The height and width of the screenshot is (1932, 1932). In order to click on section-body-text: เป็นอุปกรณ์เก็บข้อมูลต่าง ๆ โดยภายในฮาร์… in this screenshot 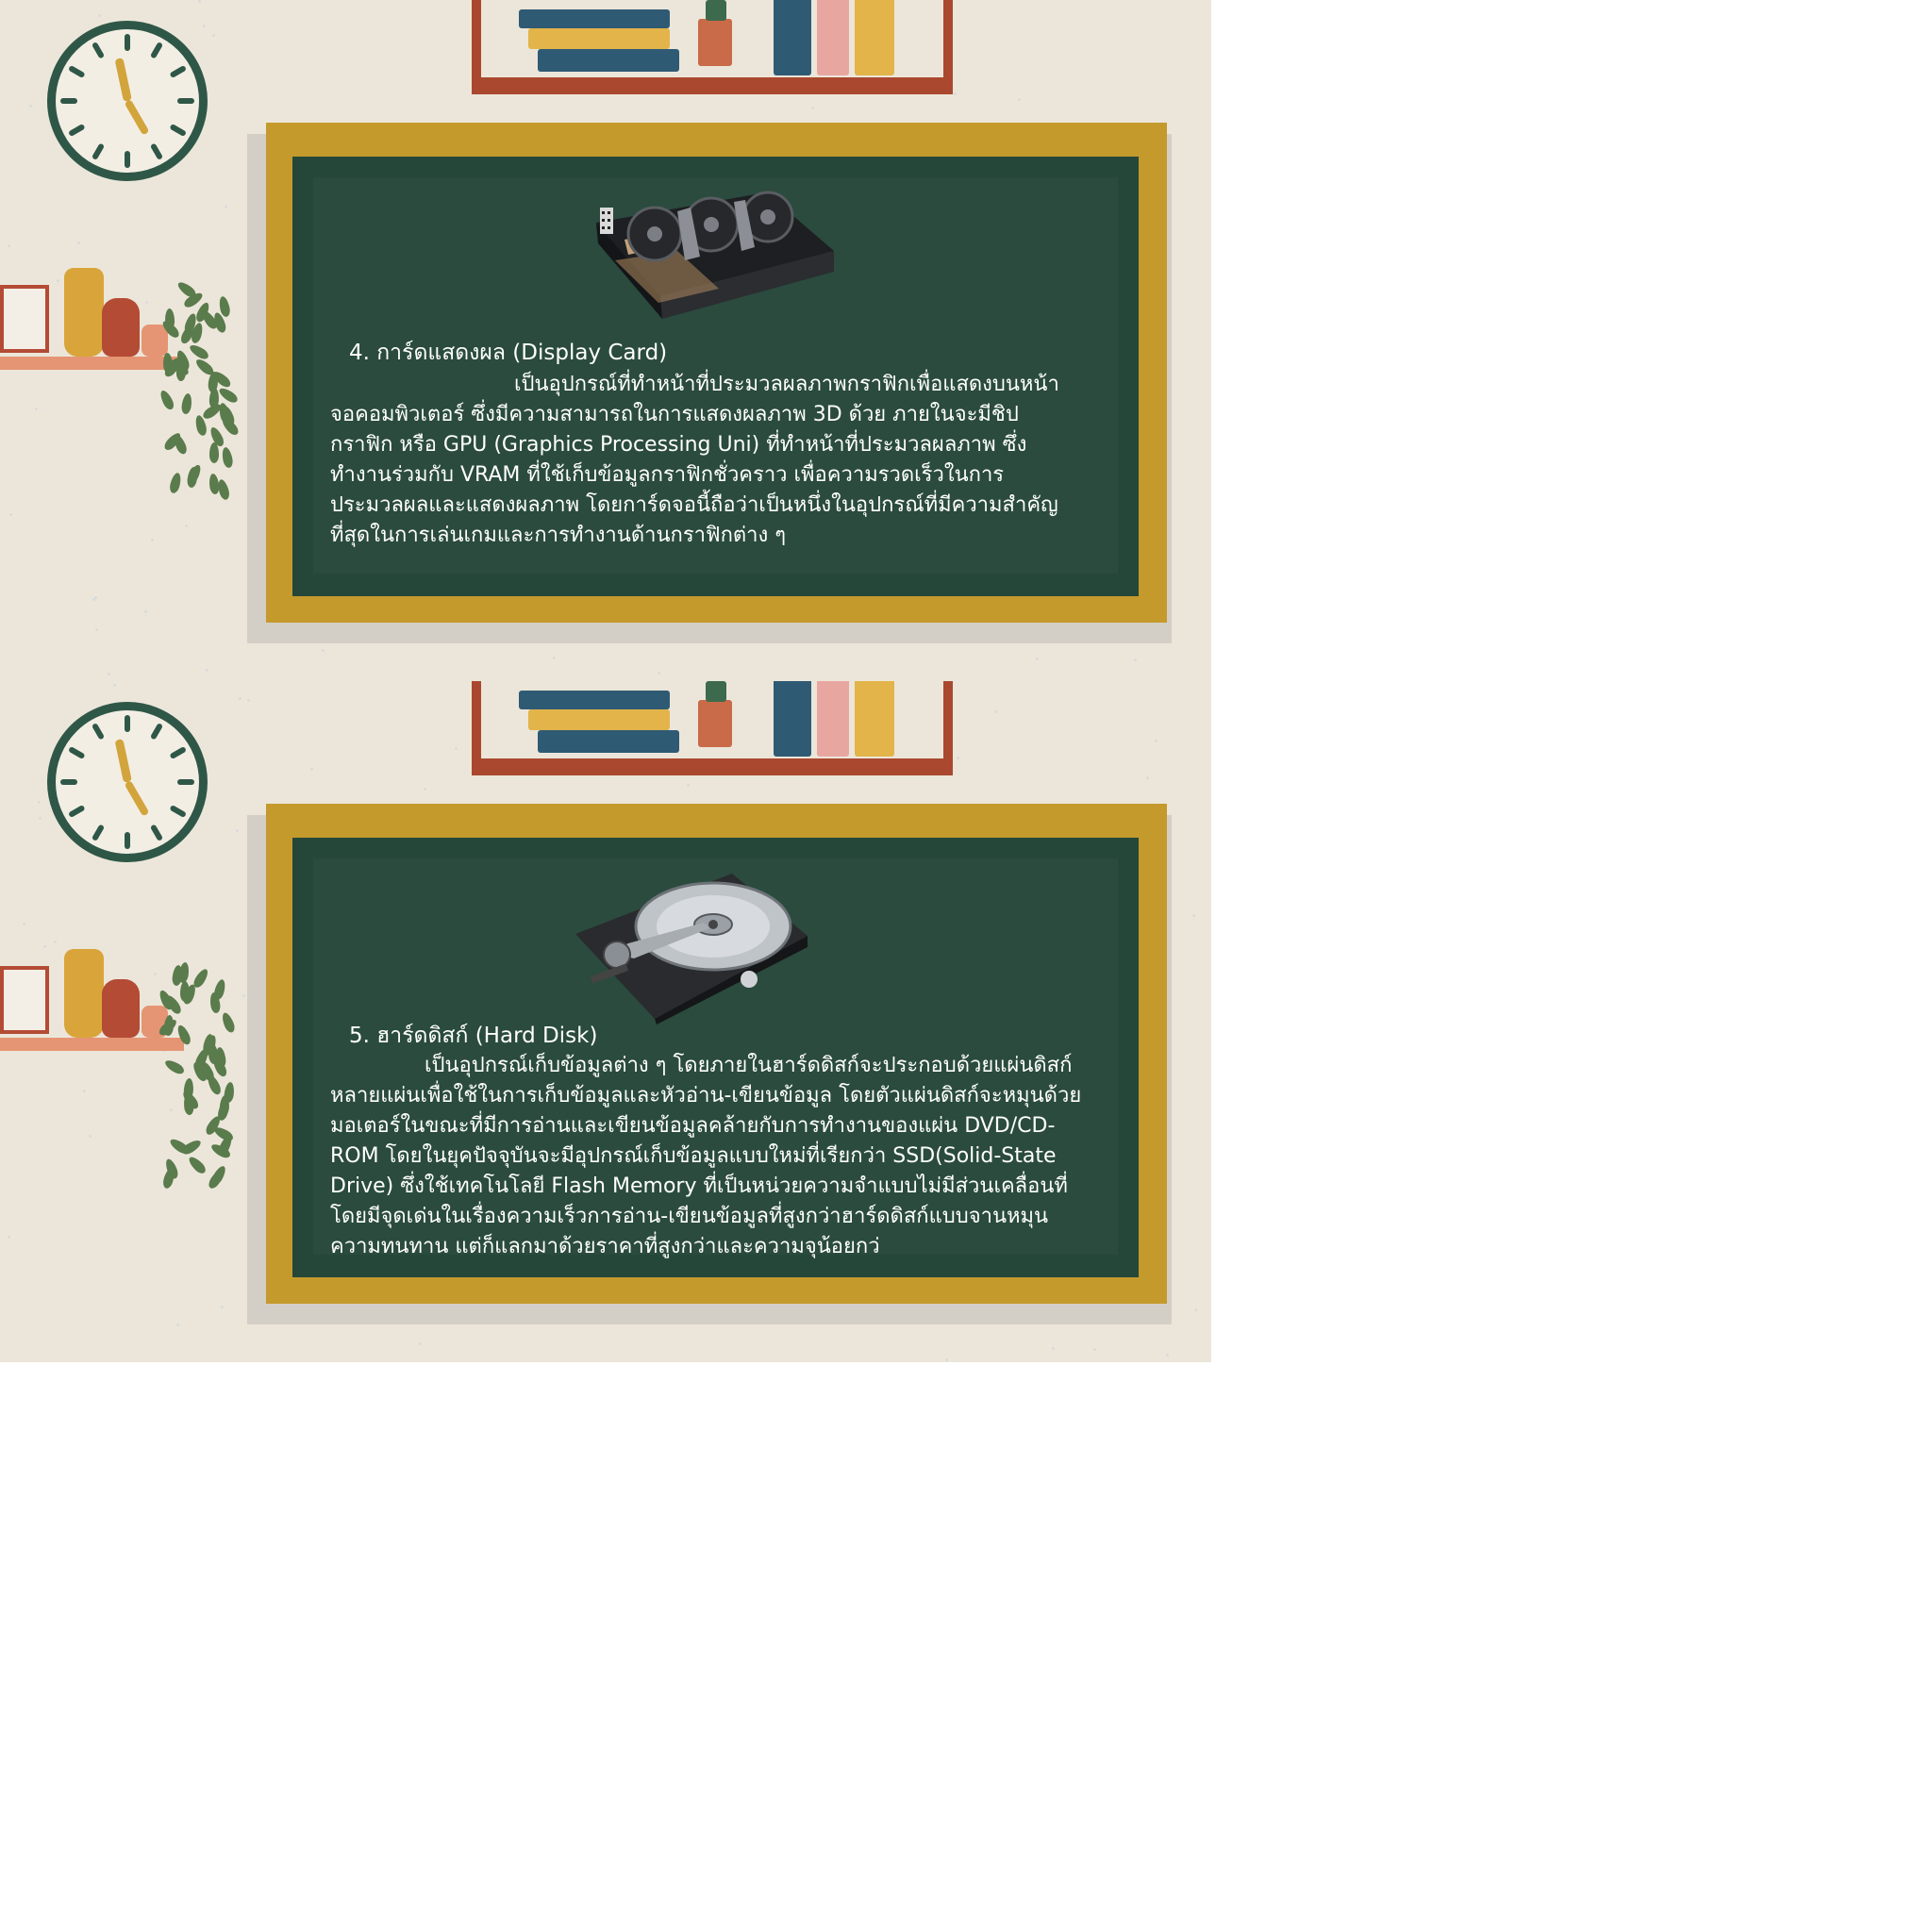, I will do `click(706, 1156)`.